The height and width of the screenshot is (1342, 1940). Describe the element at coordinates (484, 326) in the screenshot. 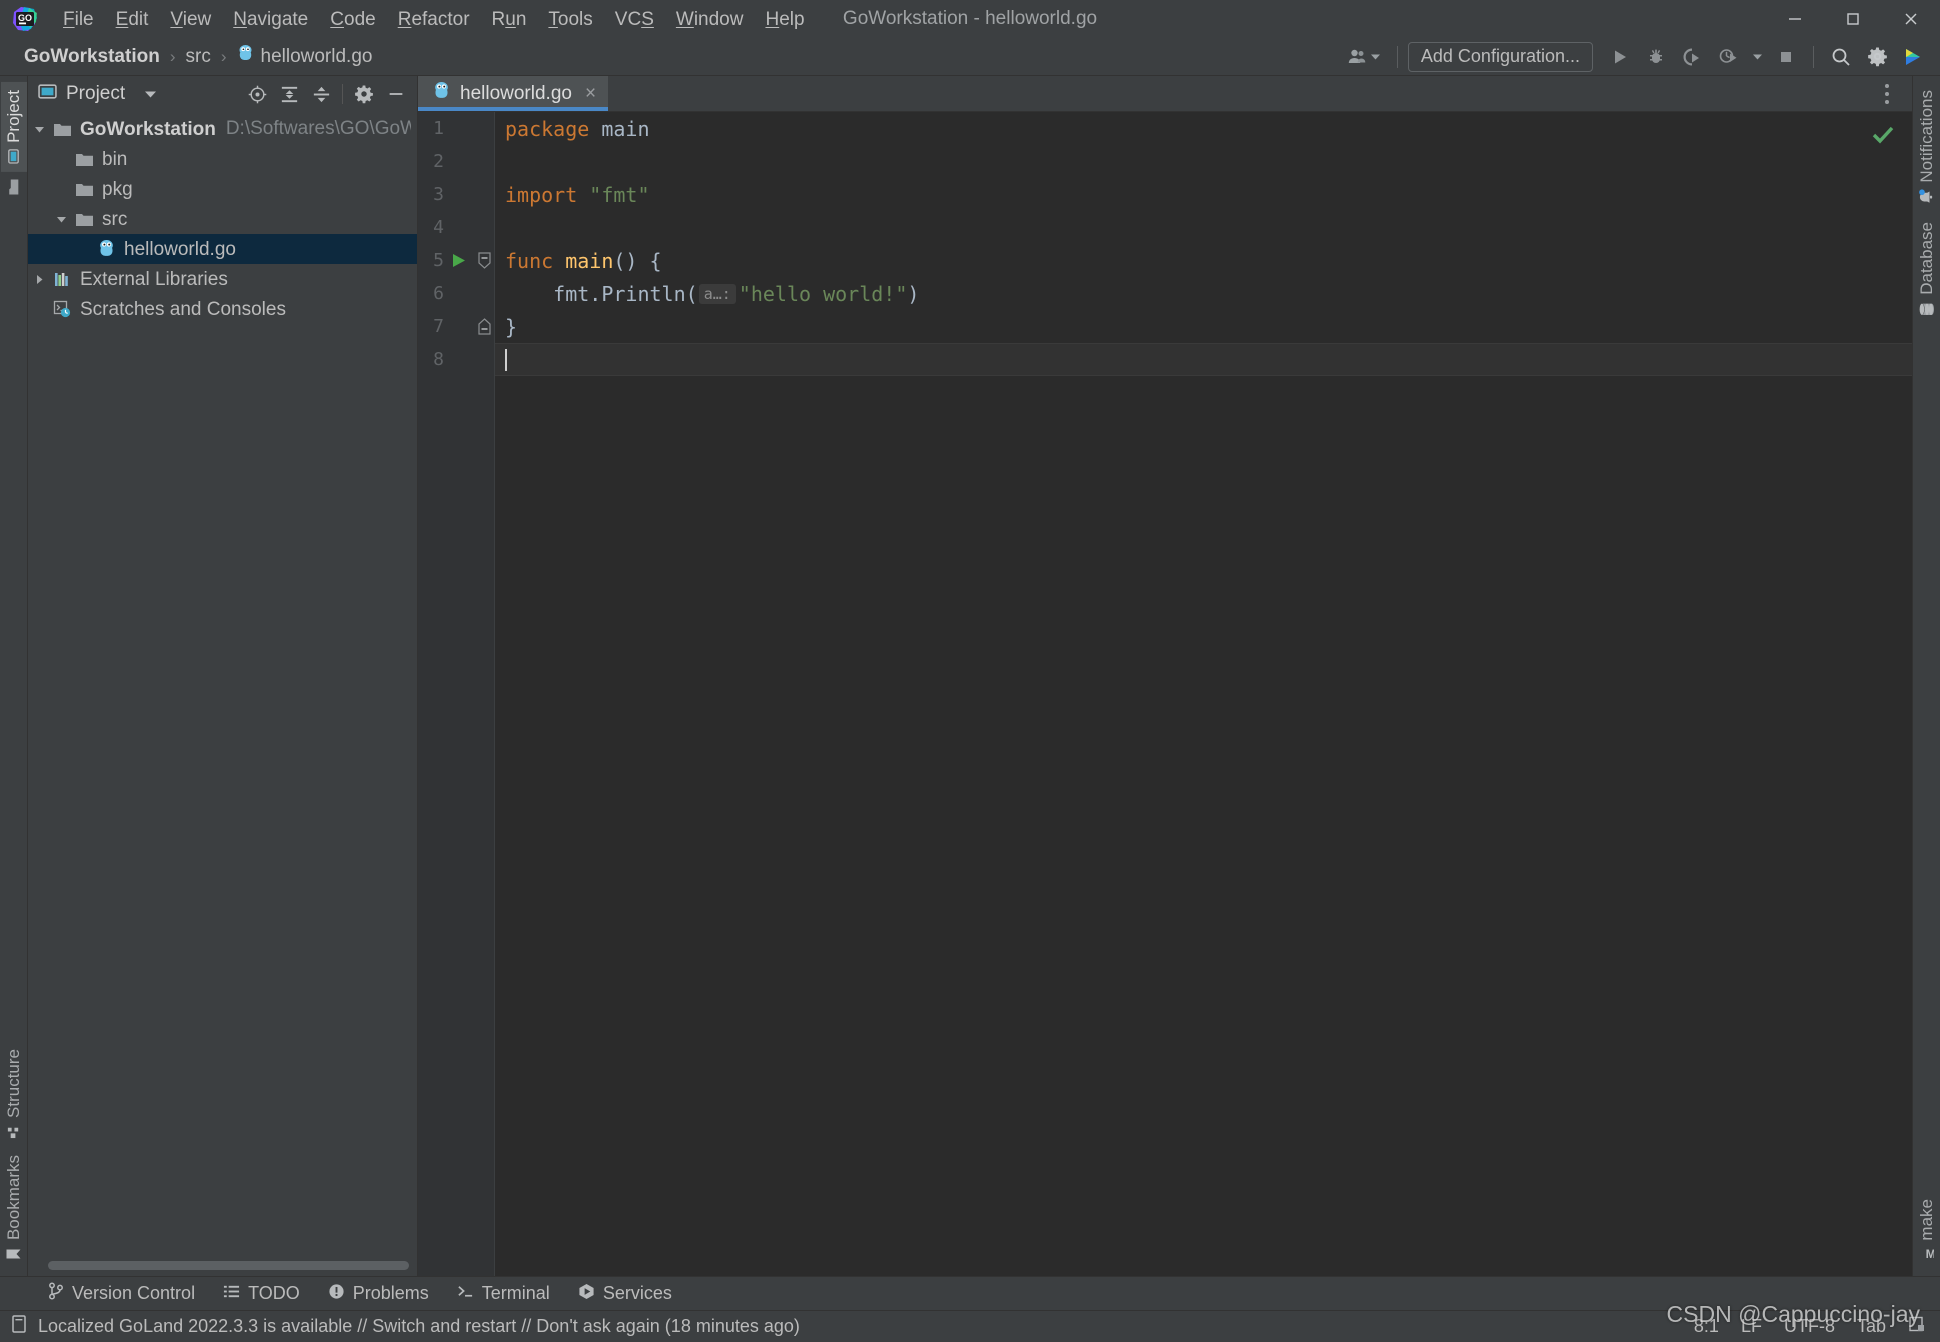

I see `fold-end-icon` at that location.